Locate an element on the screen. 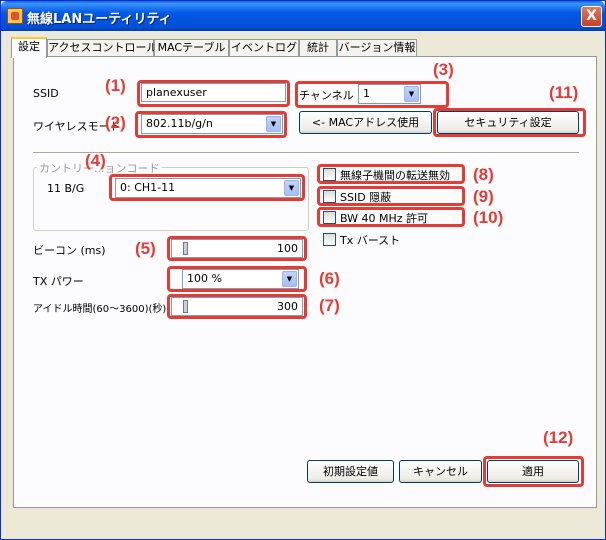  callout-7: (7) is located at coordinates (329, 305).